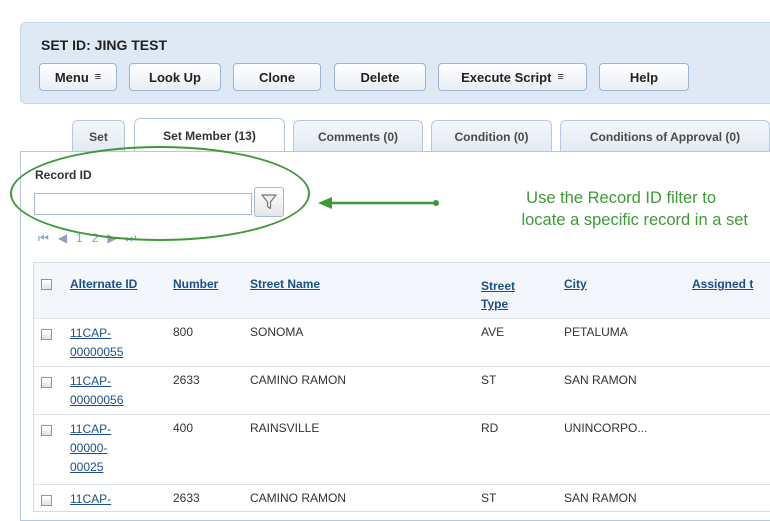 The height and width of the screenshot is (521, 770). Describe the element at coordinates (596, 332) in the screenshot. I see `city-cell: PETALUMA` at that location.